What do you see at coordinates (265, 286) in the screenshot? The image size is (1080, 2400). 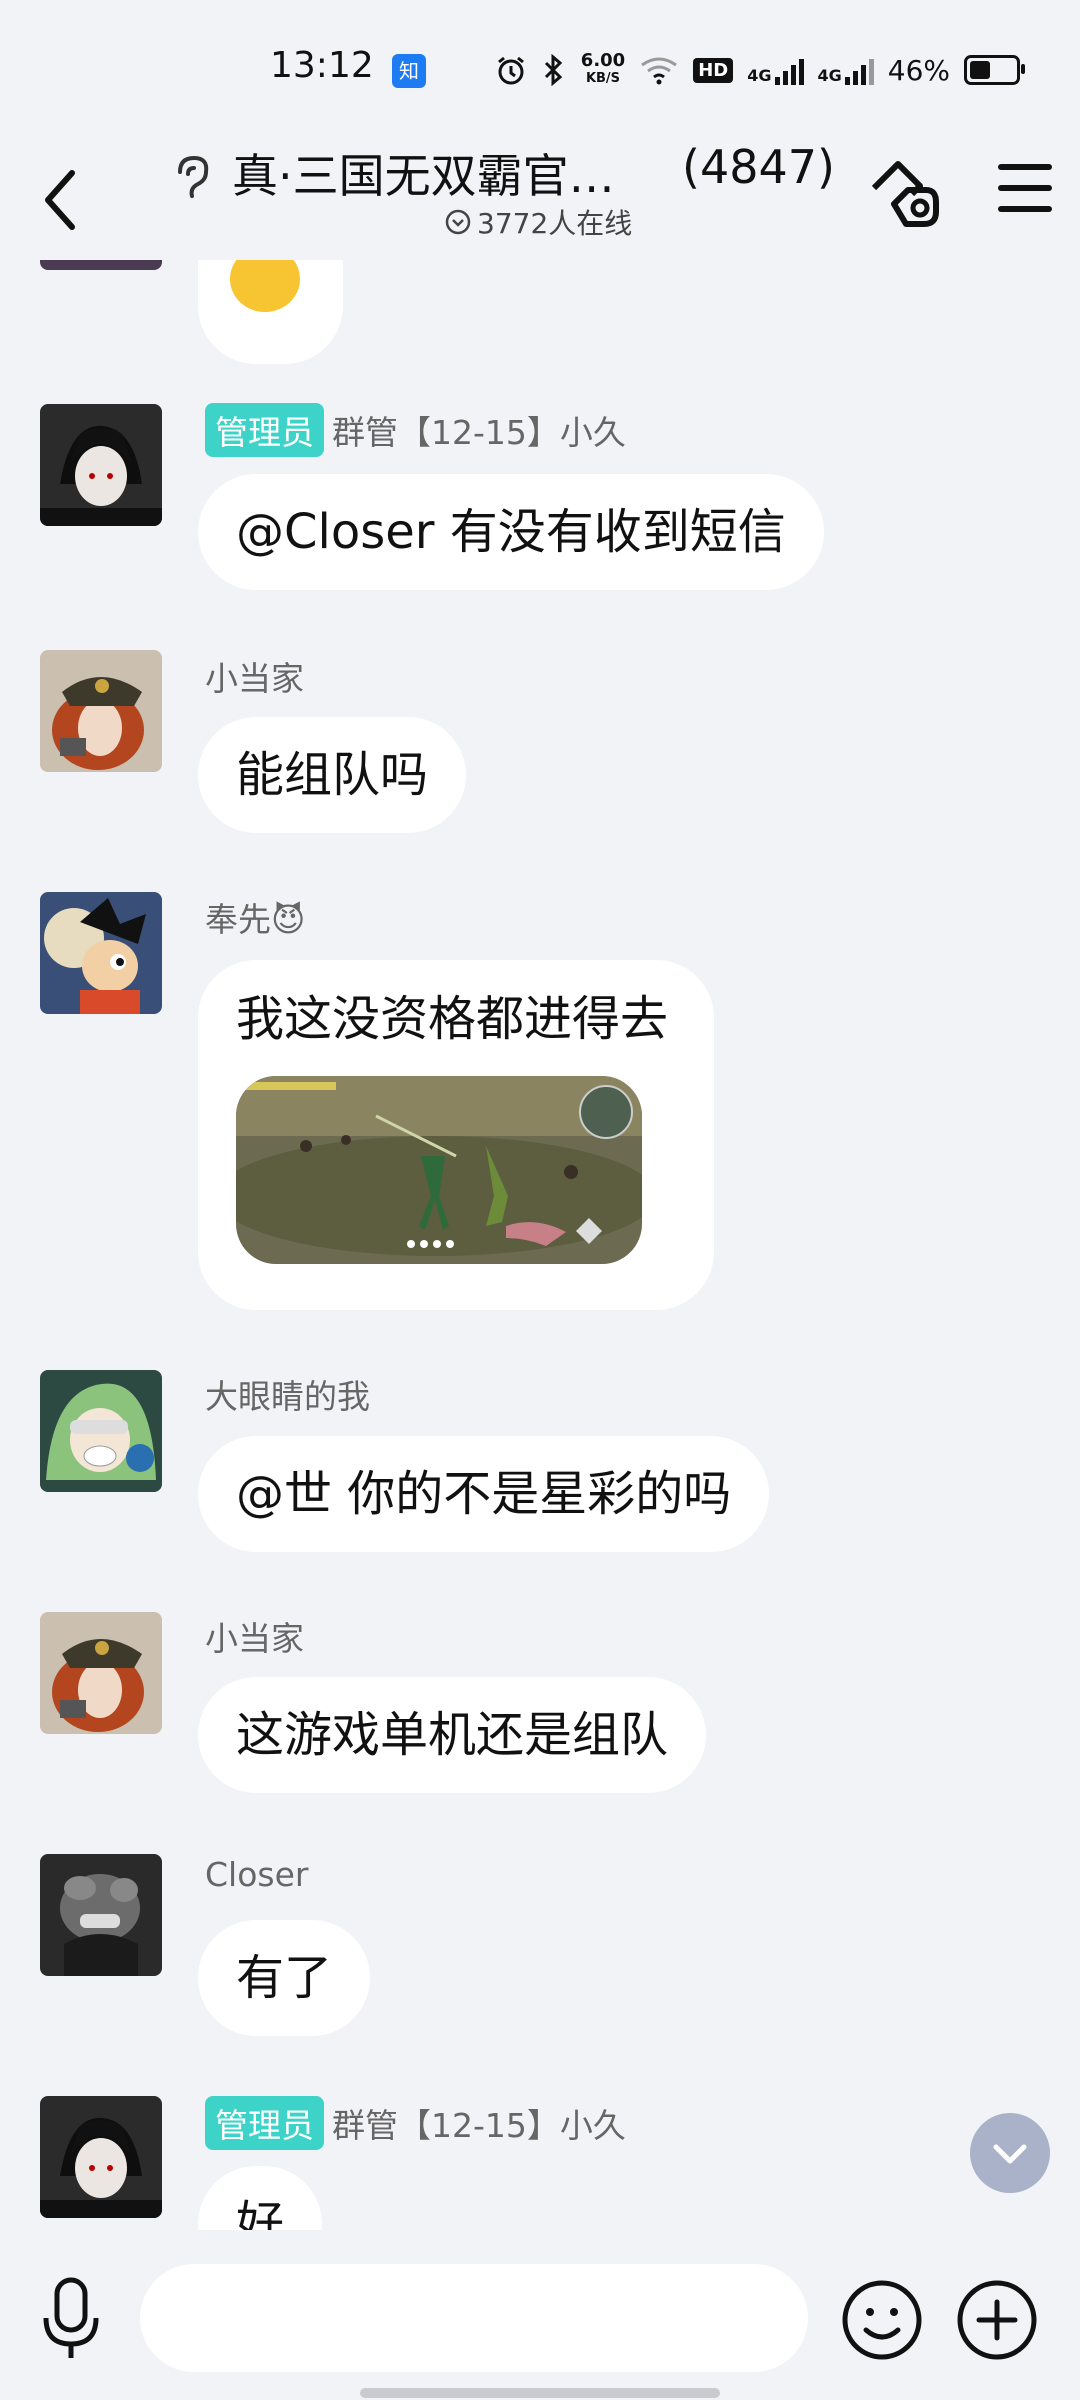 I see `emoji-sticker-icon` at bounding box center [265, 286].